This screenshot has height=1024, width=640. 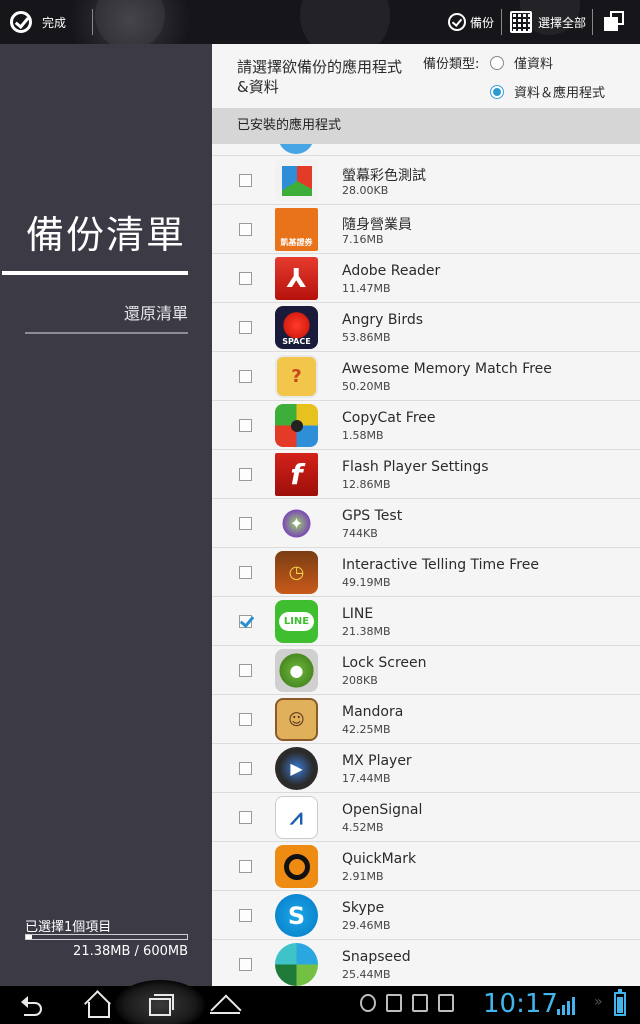 I want to click on recent-apps-icon, so click(x=161, y=1005).